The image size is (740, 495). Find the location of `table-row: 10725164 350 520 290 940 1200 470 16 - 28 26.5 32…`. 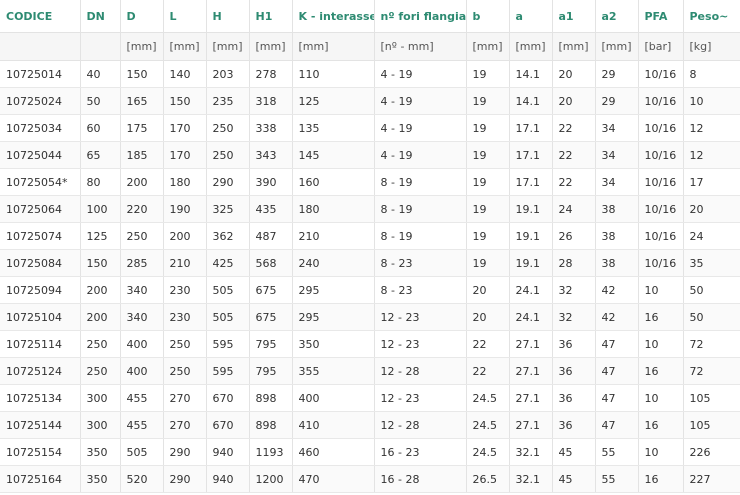

table-row: 10725164 350 520 290 940 1200 470 16 - 28 26.5 32… is located at coordinates (370, 479).